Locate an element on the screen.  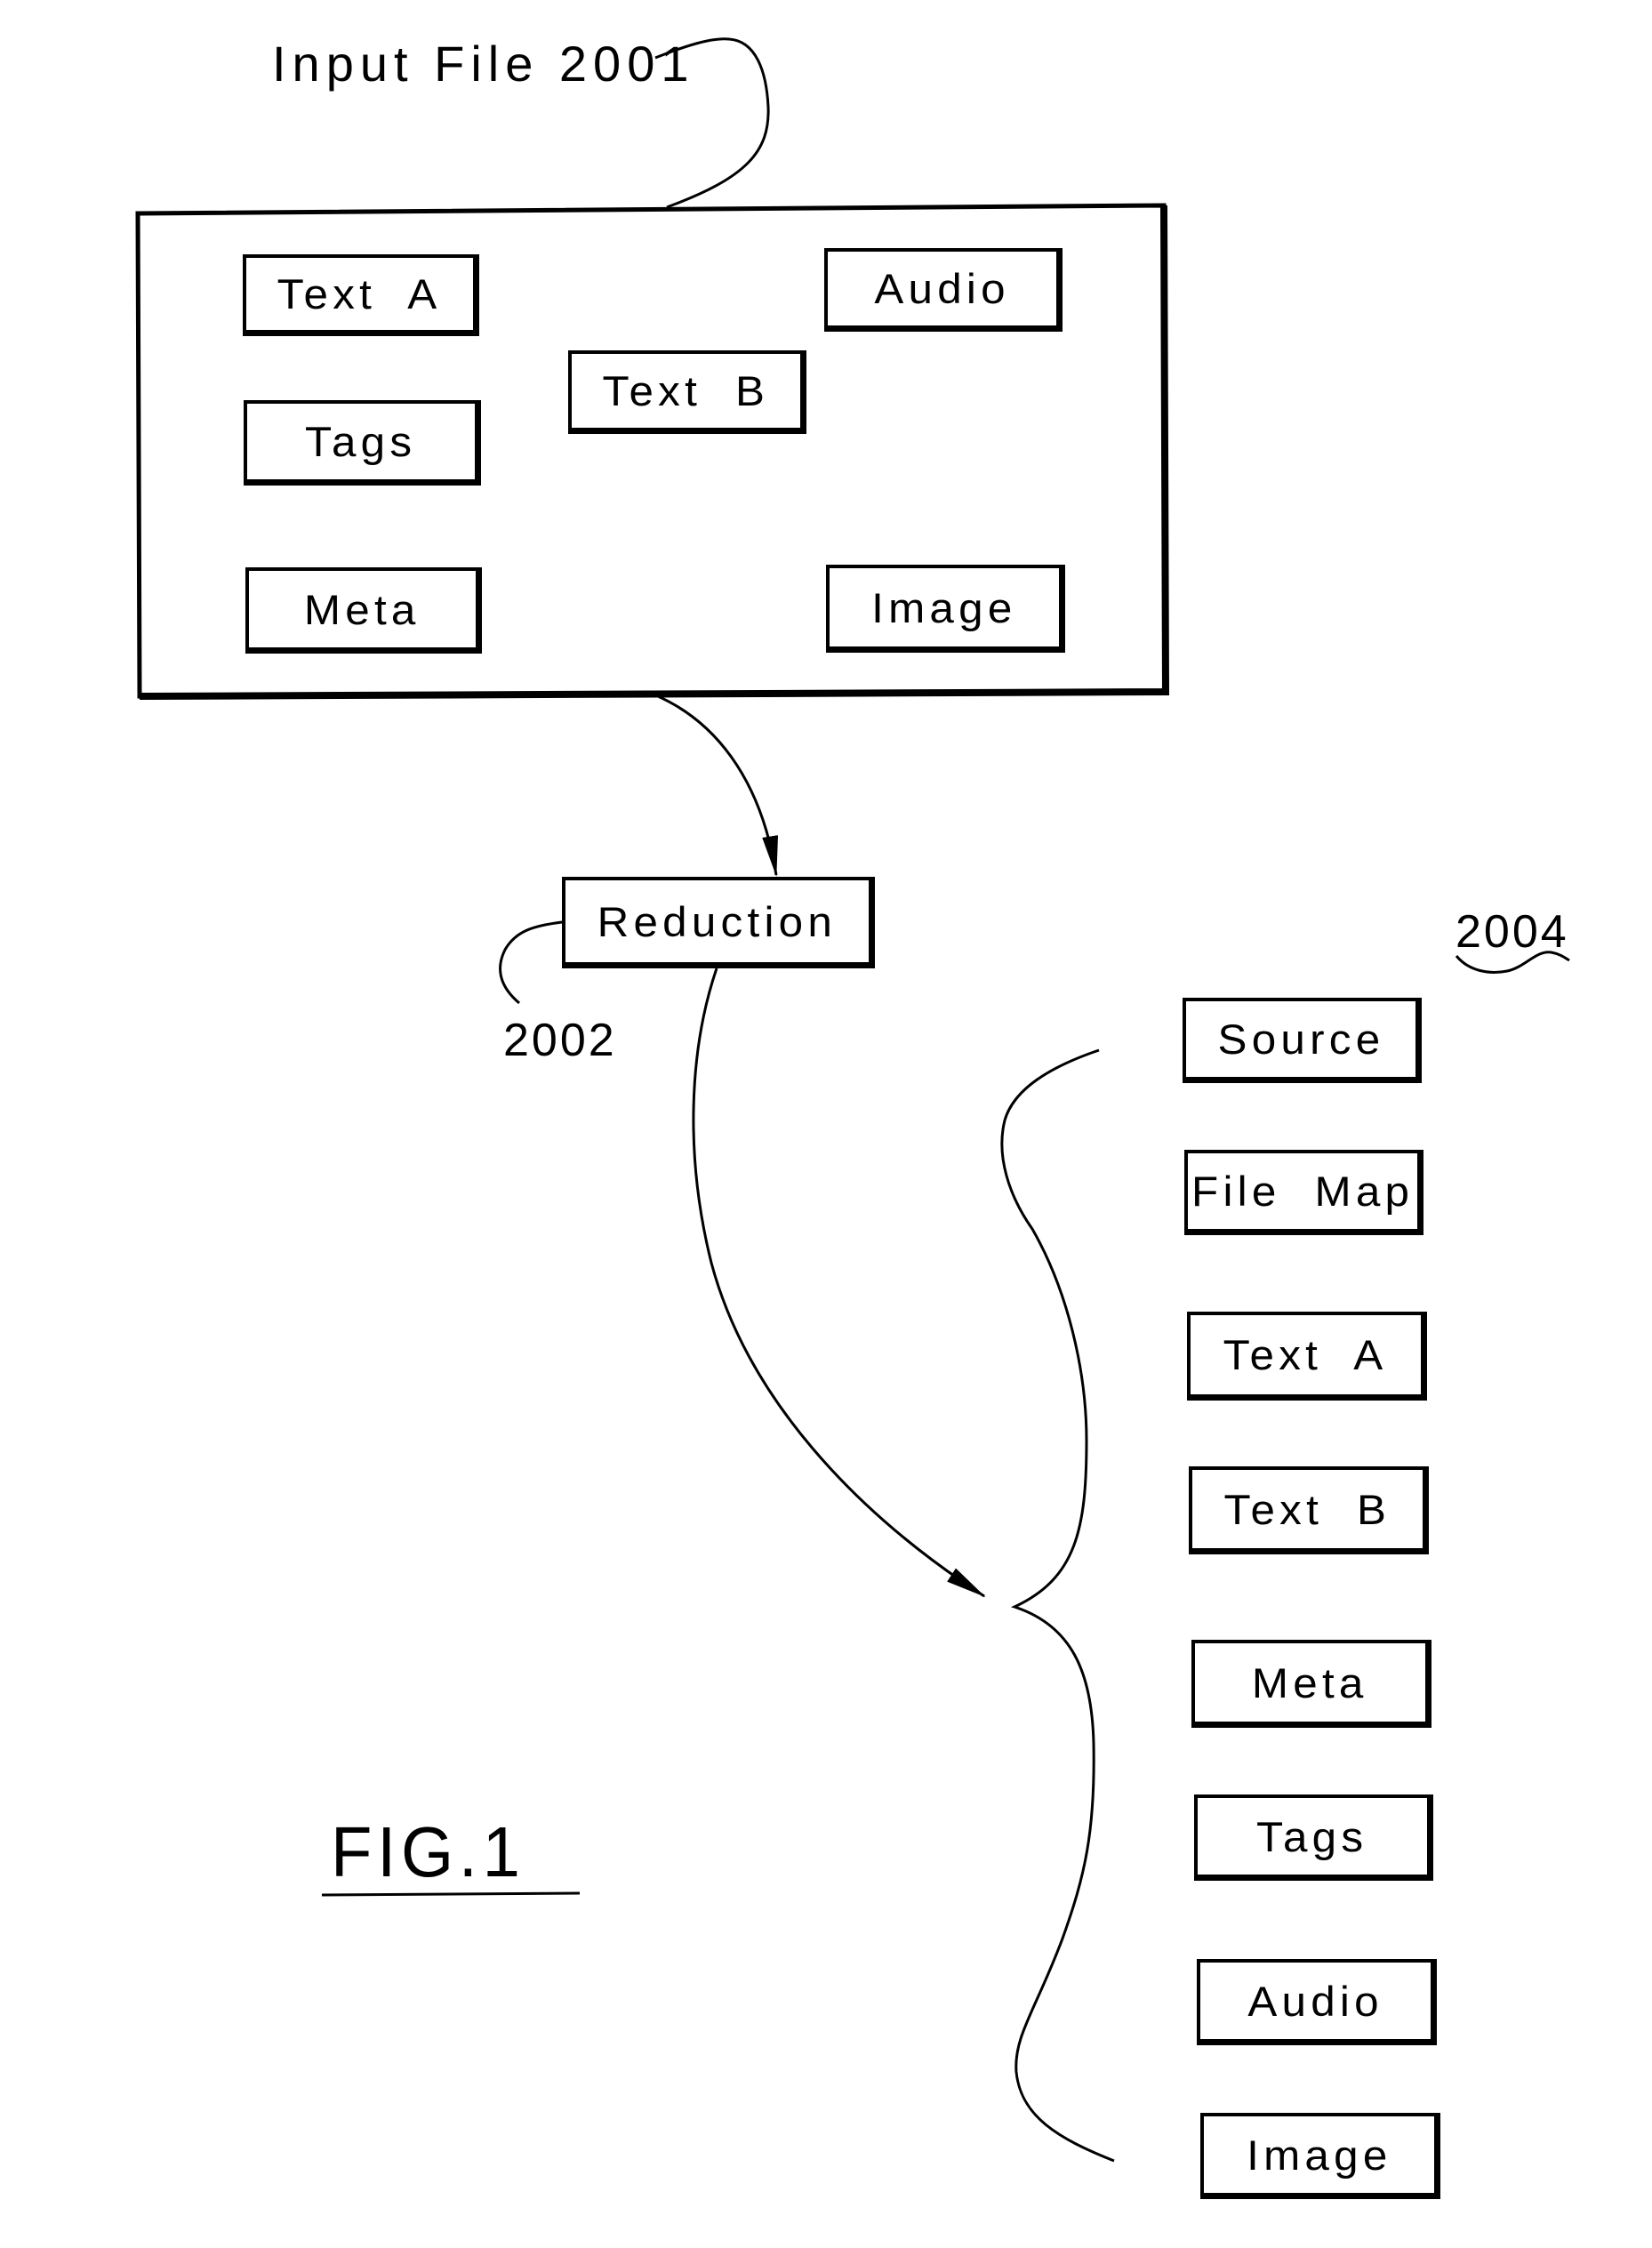
figure-label: FIG.1 is located at coordinates (428, 1851).